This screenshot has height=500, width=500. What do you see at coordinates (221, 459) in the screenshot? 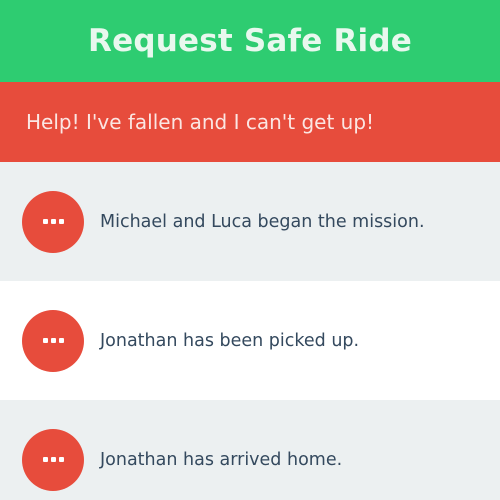
I see `status-text: Jonathan has arrived home.` at bounding box center [221, 459].